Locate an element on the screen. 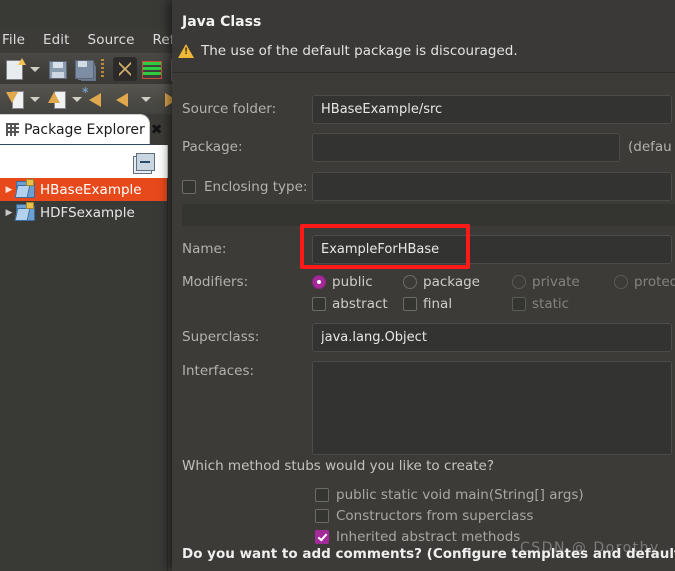 Image resolution: width=675 pixels, height=571 pixels. enclosing-type-checkbox is located at coordinates (189, 186).